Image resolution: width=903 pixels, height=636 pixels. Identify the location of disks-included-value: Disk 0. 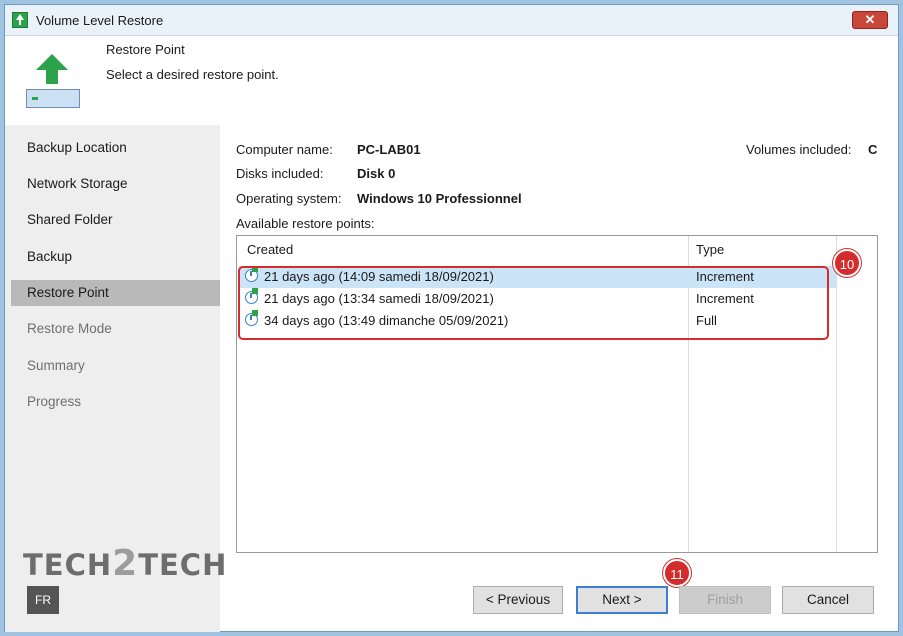
(376, 173).